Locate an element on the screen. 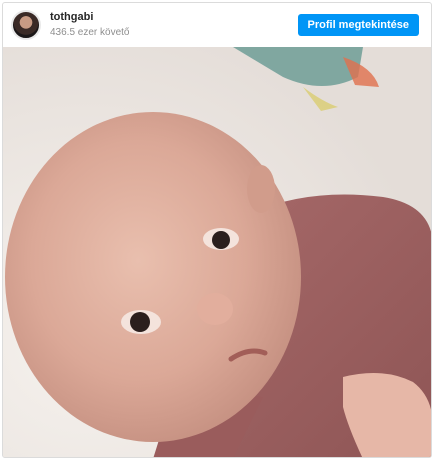 The width and height of the screenshot is (438, 464). username: tothgabi is located at coordinates (90, 17).